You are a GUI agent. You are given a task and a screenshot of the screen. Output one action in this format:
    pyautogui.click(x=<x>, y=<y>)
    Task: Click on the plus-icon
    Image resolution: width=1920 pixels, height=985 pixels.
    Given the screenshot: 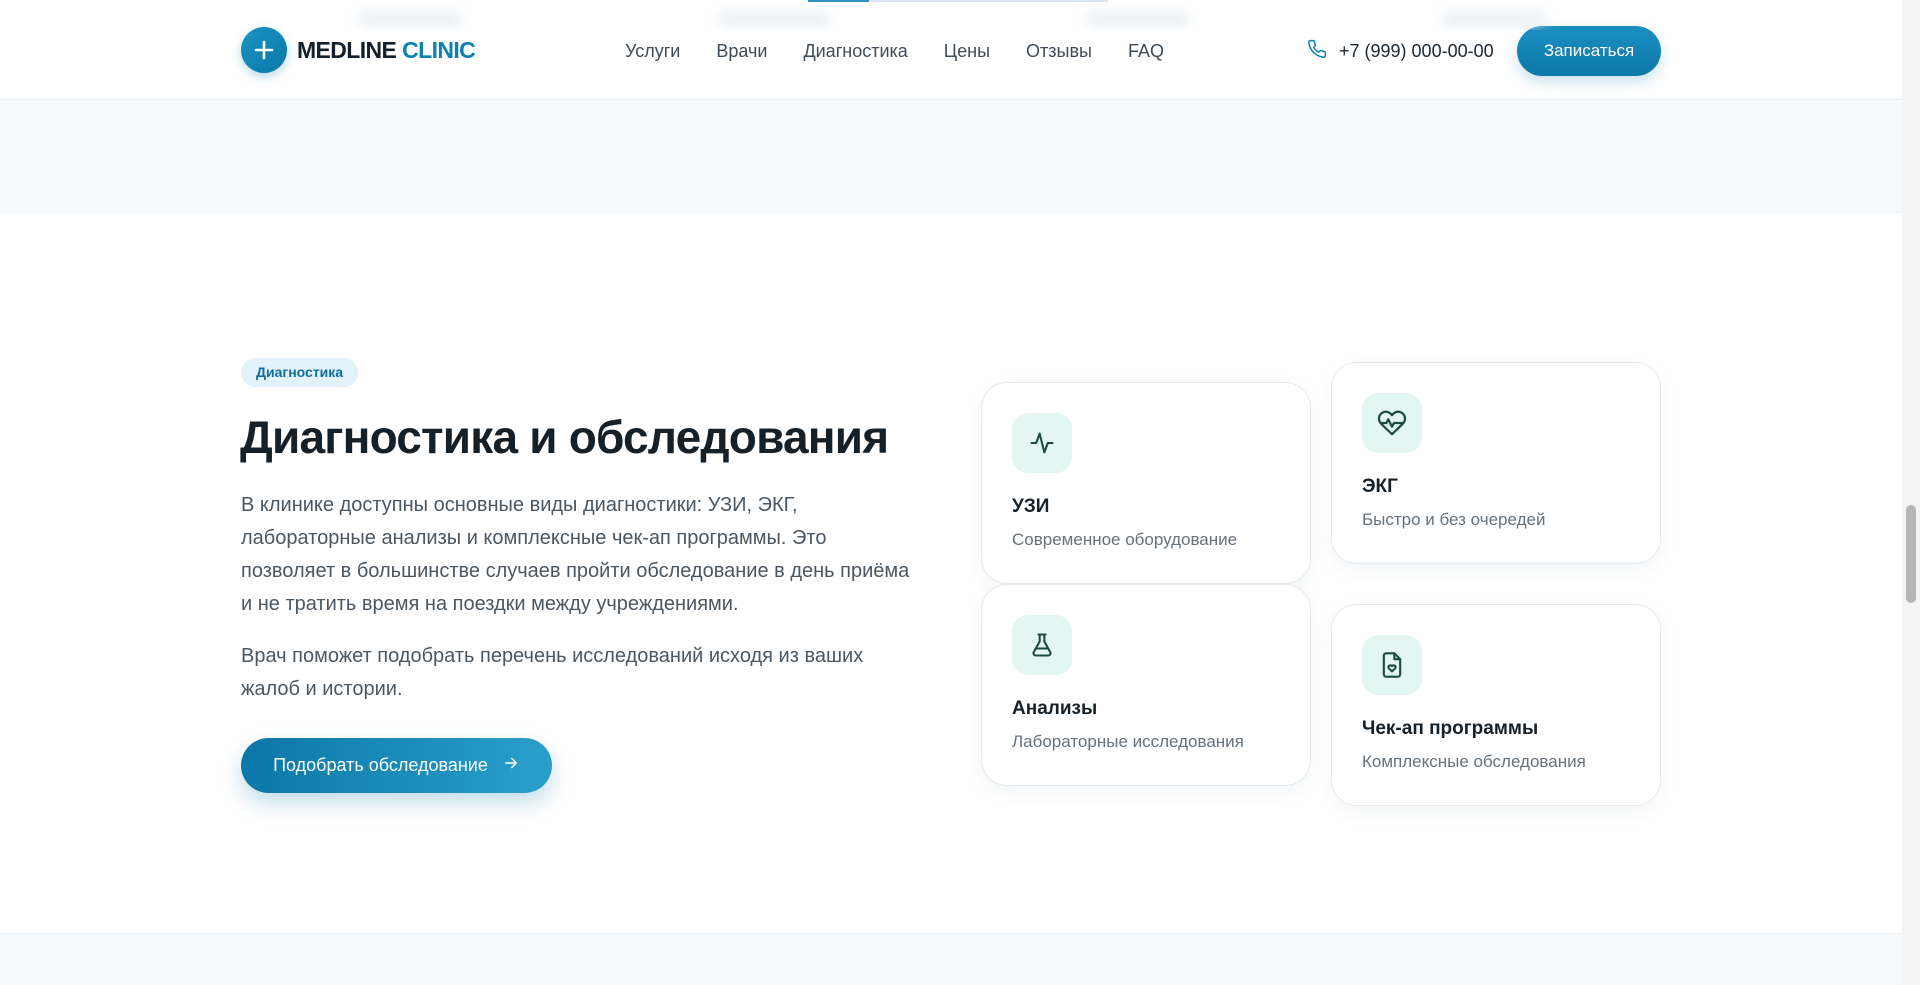 What is the action you would take?
    pyautogui.click(x=264, y=50)
    